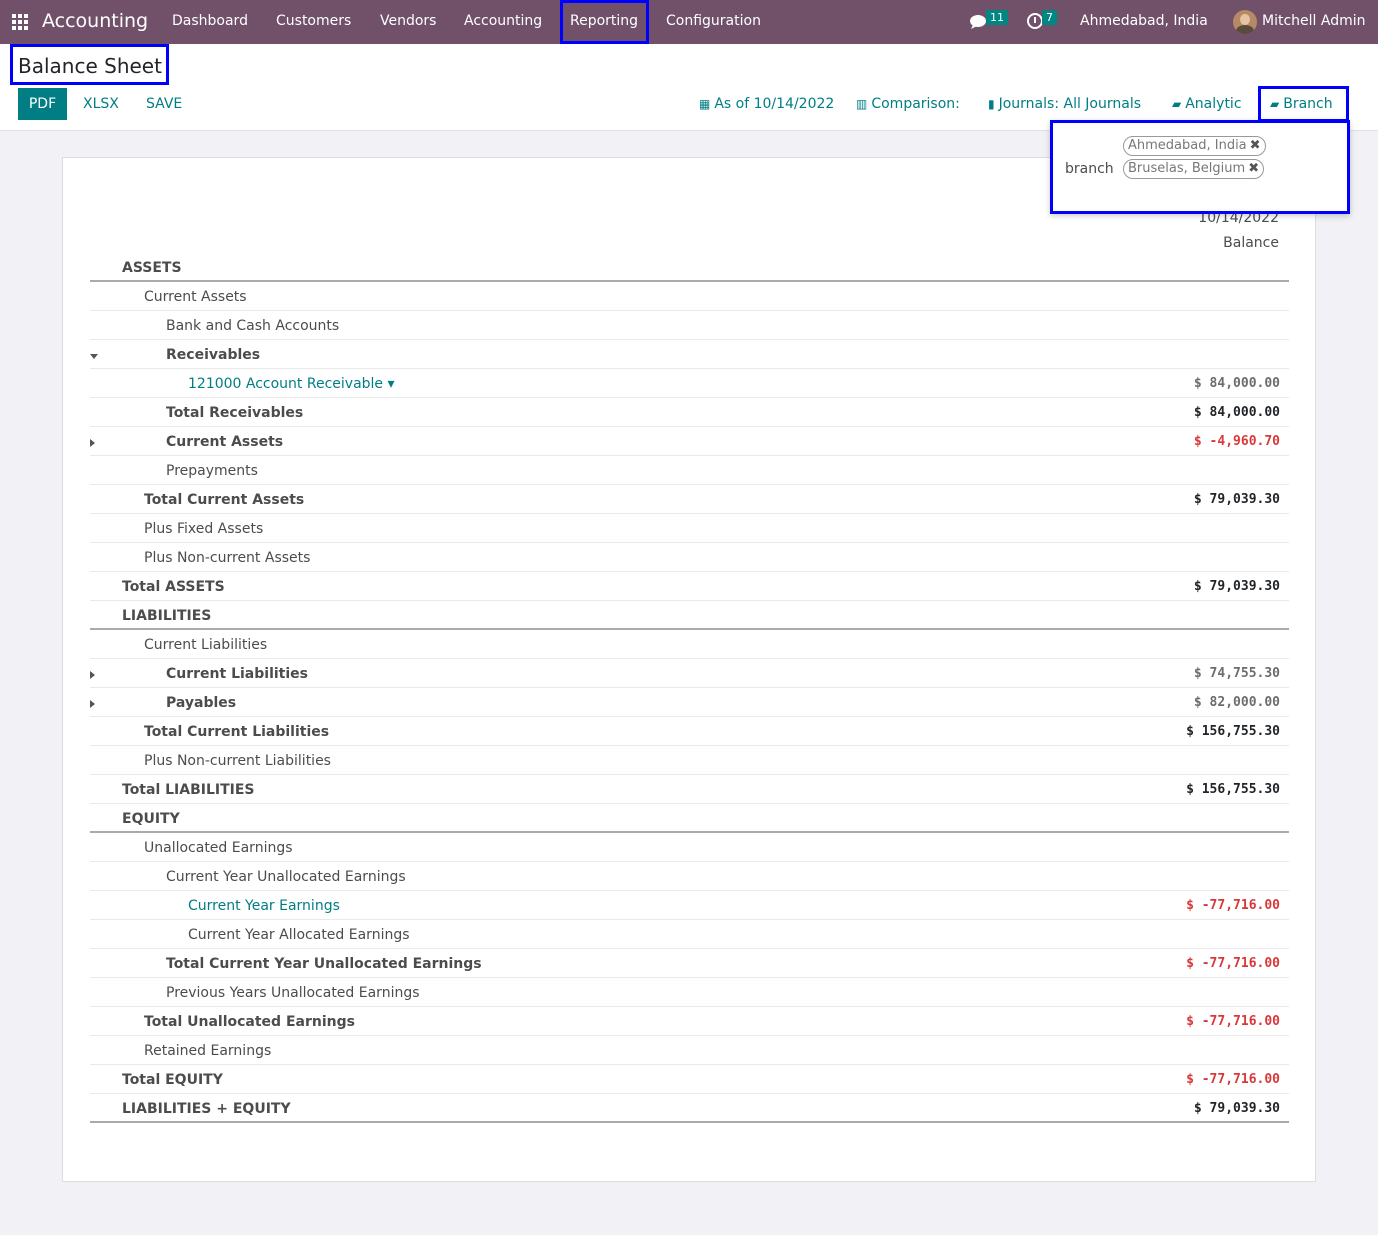 The width and height of the screenshot is (1378, 1235). I want to click on chat-icon, so click(978, 22).